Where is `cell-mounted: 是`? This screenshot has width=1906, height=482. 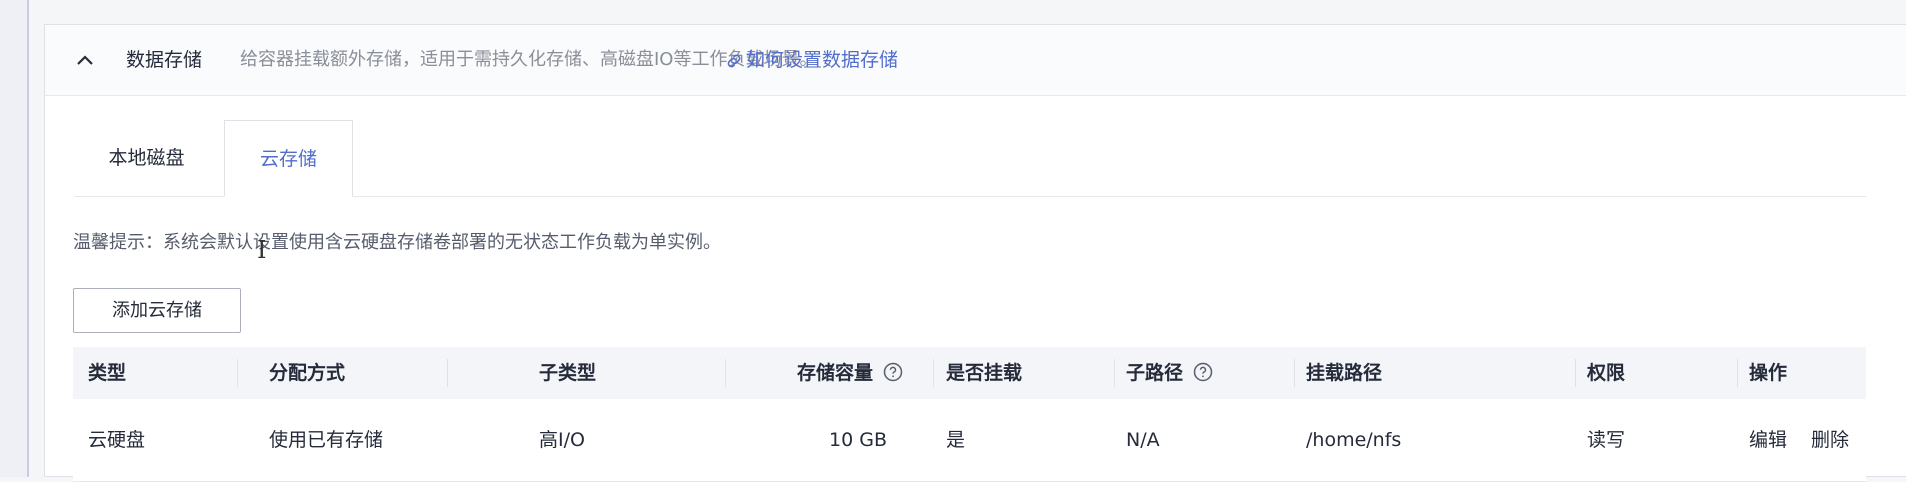 cell-mounted: 是 is located at coordinates (956, 440).